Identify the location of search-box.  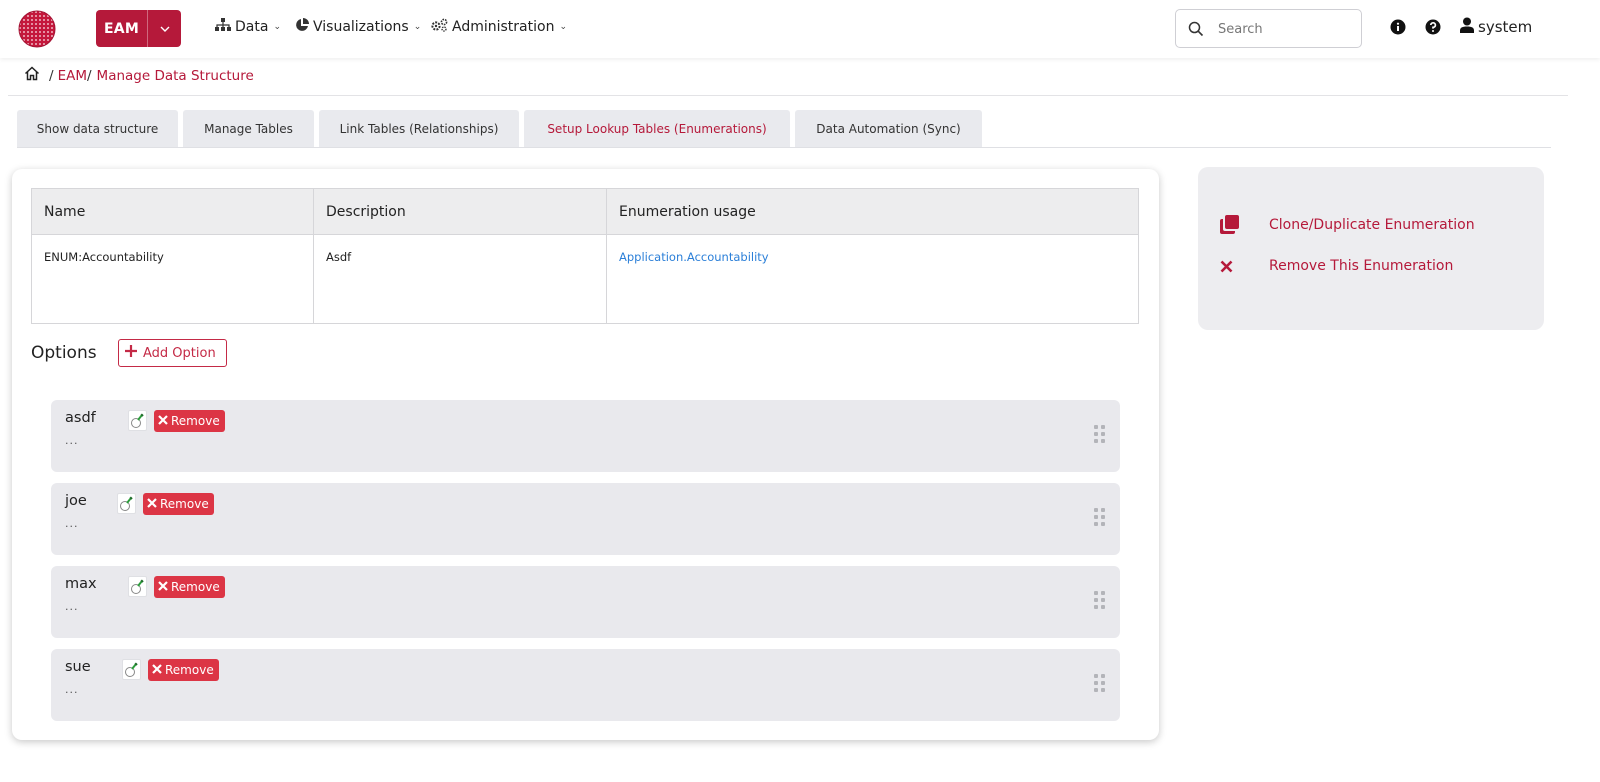
(1268, 28).